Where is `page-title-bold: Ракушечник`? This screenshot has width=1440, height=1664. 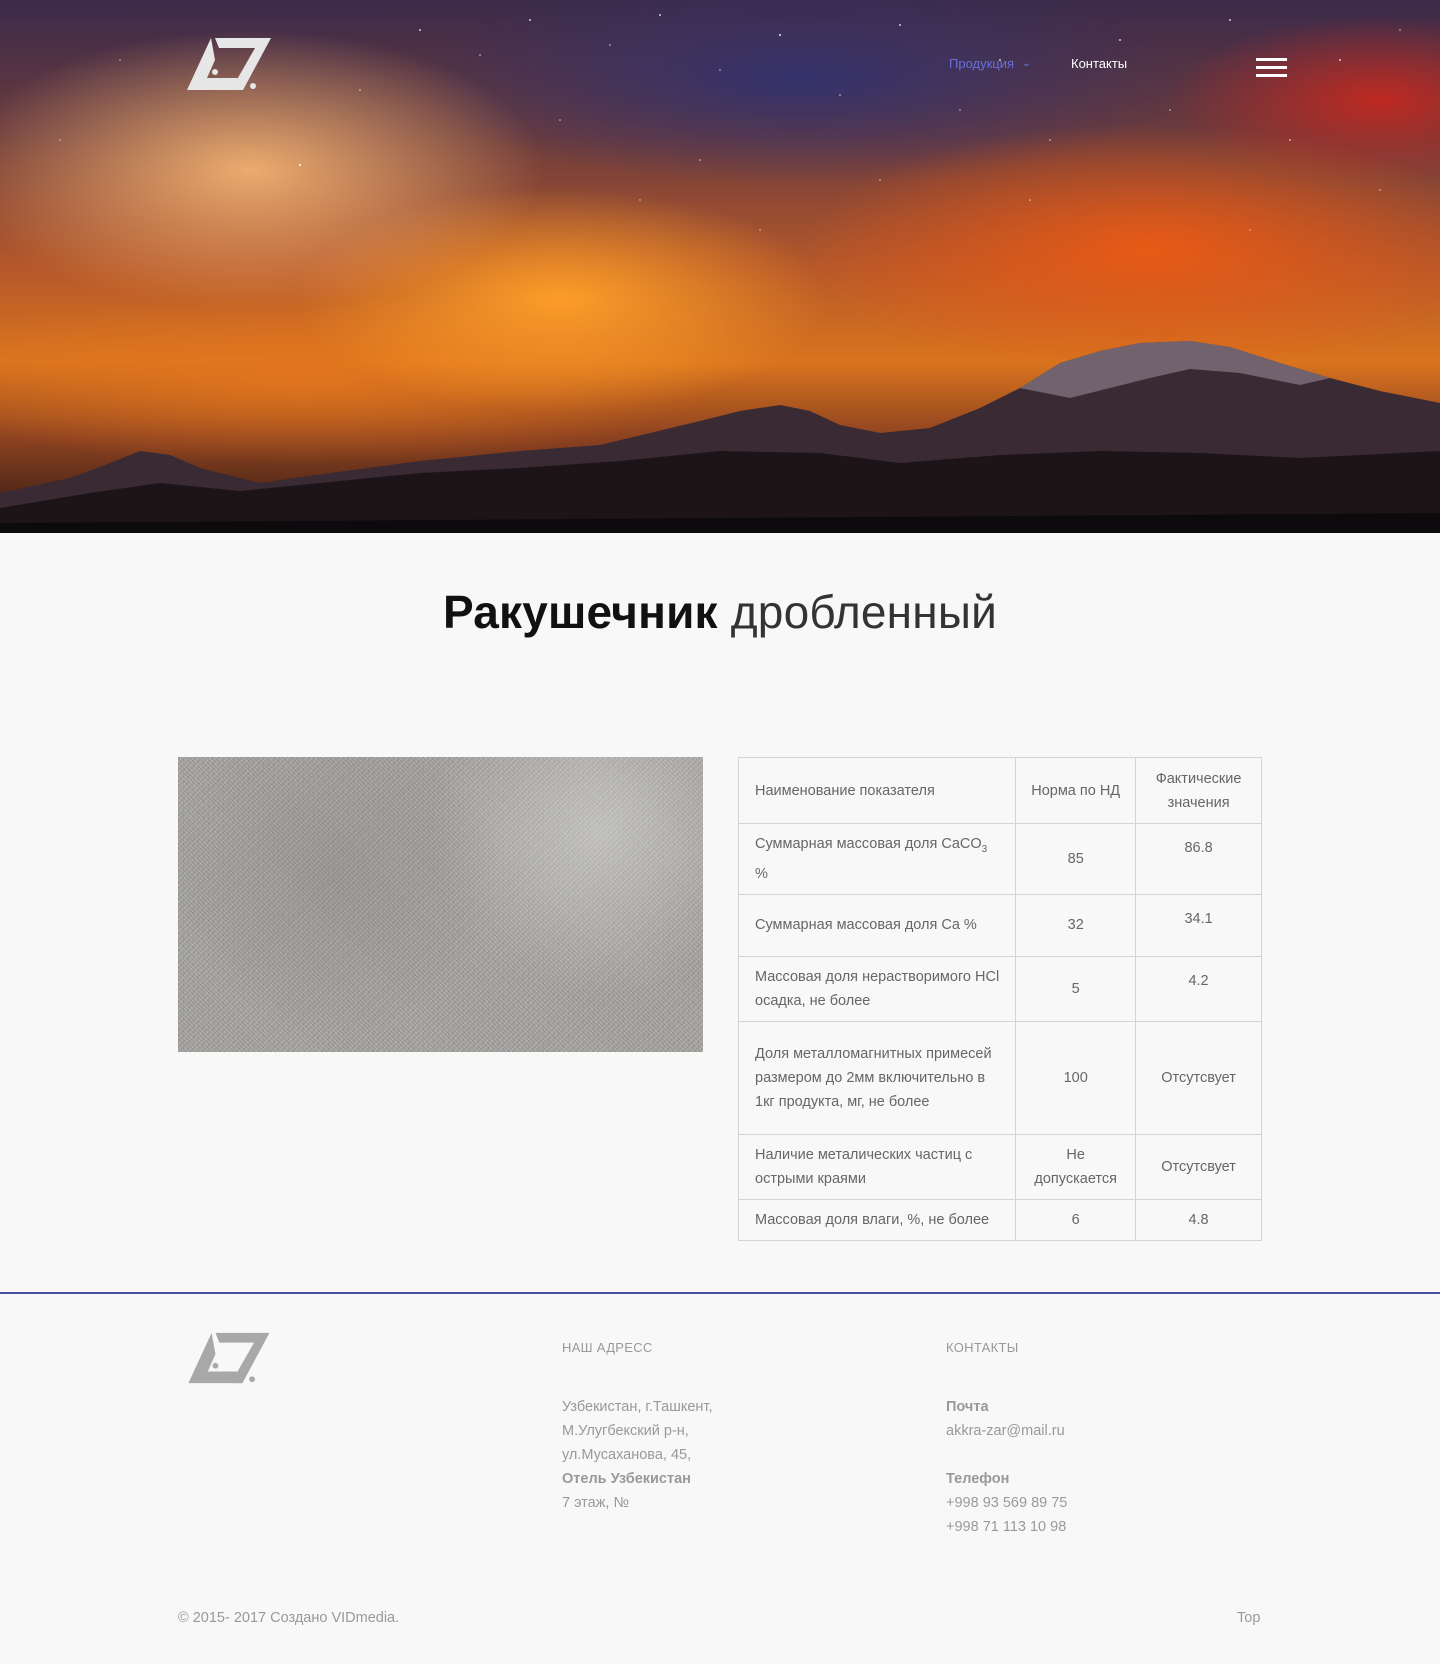 page-title-bold: Ракушечник is located at coordinates (580, 612).